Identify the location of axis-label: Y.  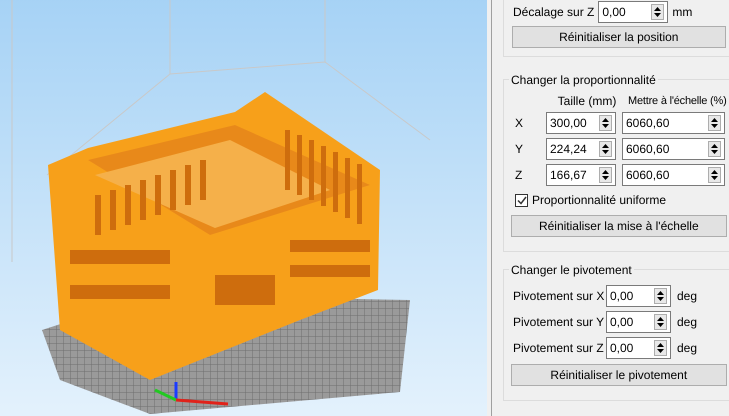
(519, 149).